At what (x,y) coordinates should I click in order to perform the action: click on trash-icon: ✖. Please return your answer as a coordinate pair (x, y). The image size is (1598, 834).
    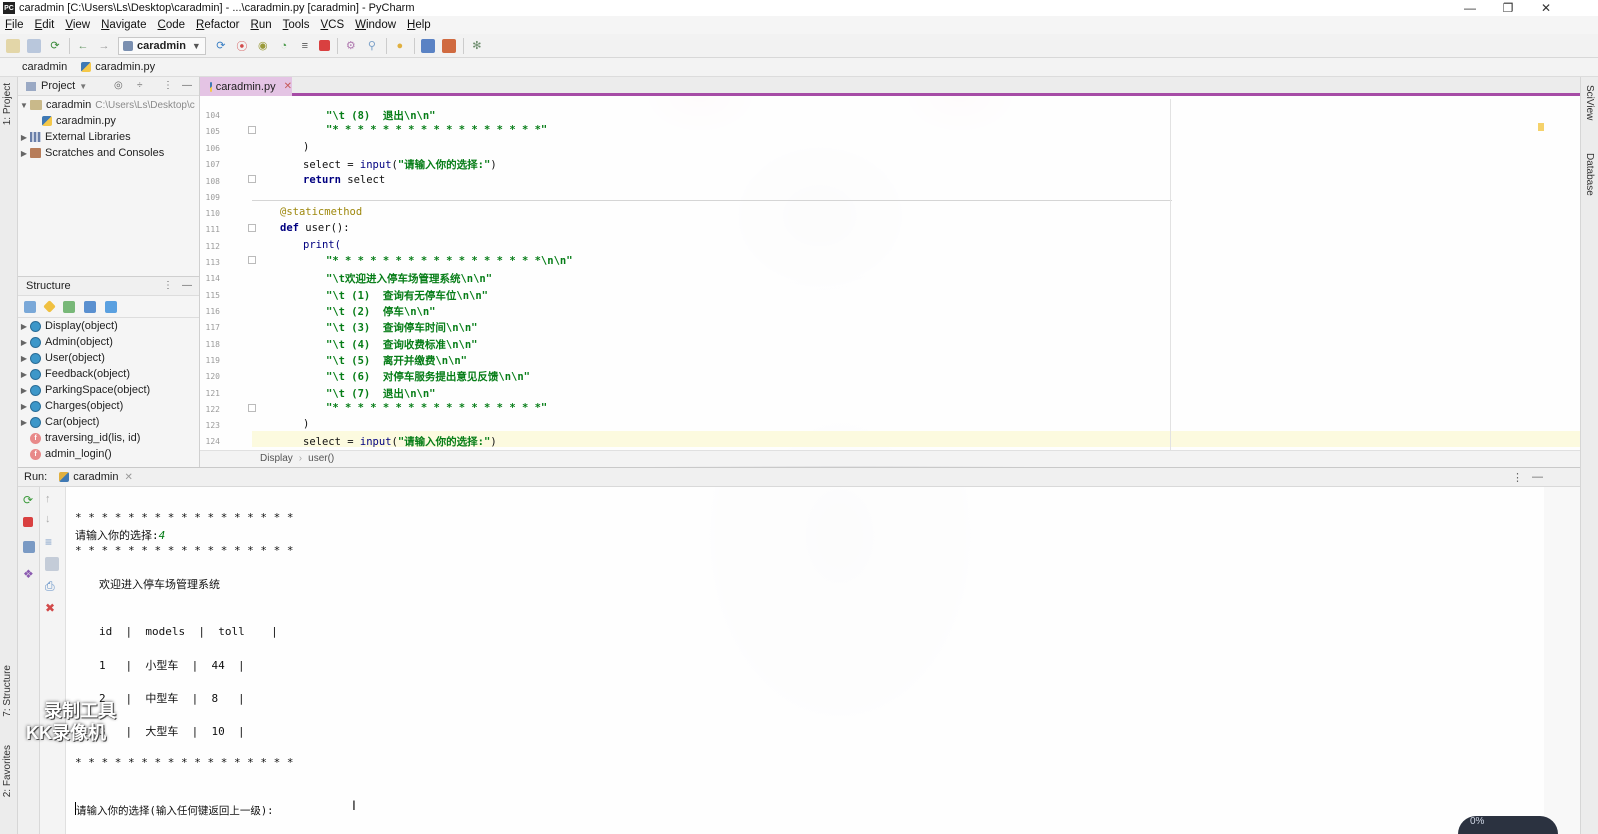
    Looking at the image, I should click on (51, 608).